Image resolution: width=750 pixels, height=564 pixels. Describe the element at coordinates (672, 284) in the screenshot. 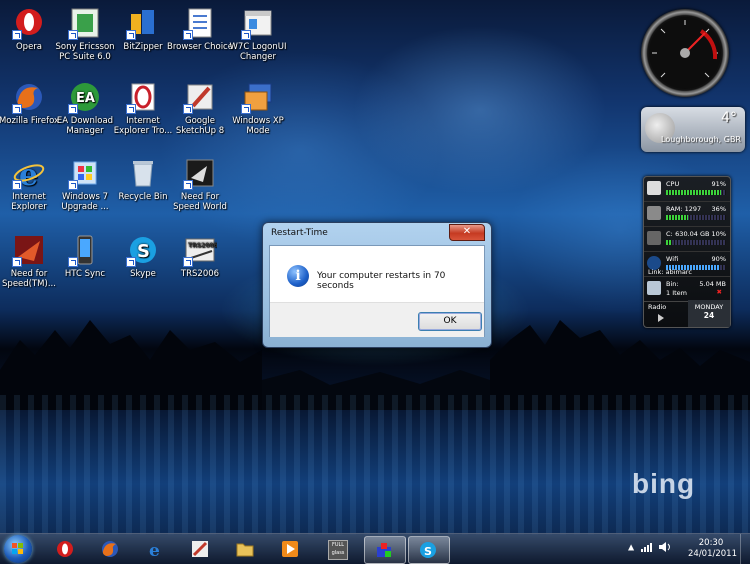

I see `bin-label: Bin:` at that location.